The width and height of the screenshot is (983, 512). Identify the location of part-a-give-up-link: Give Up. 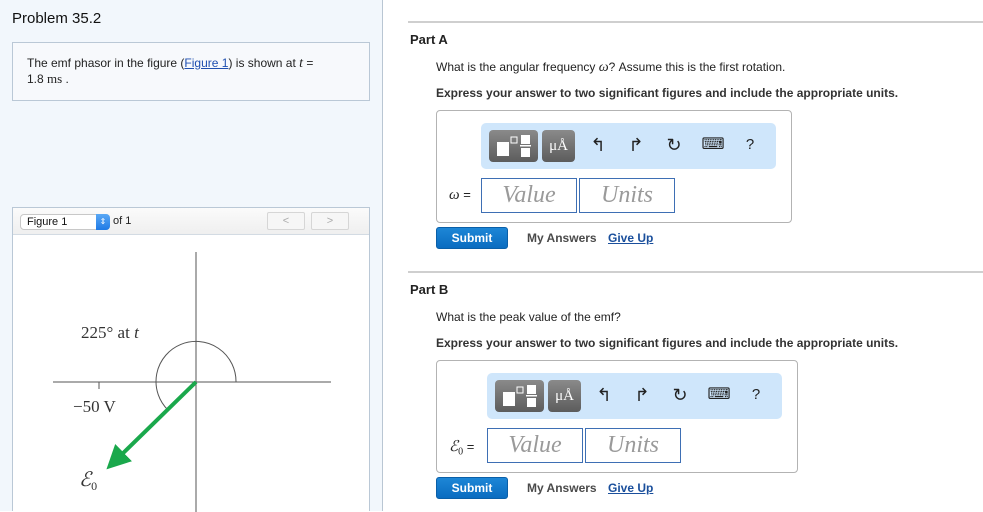
(630, 238).